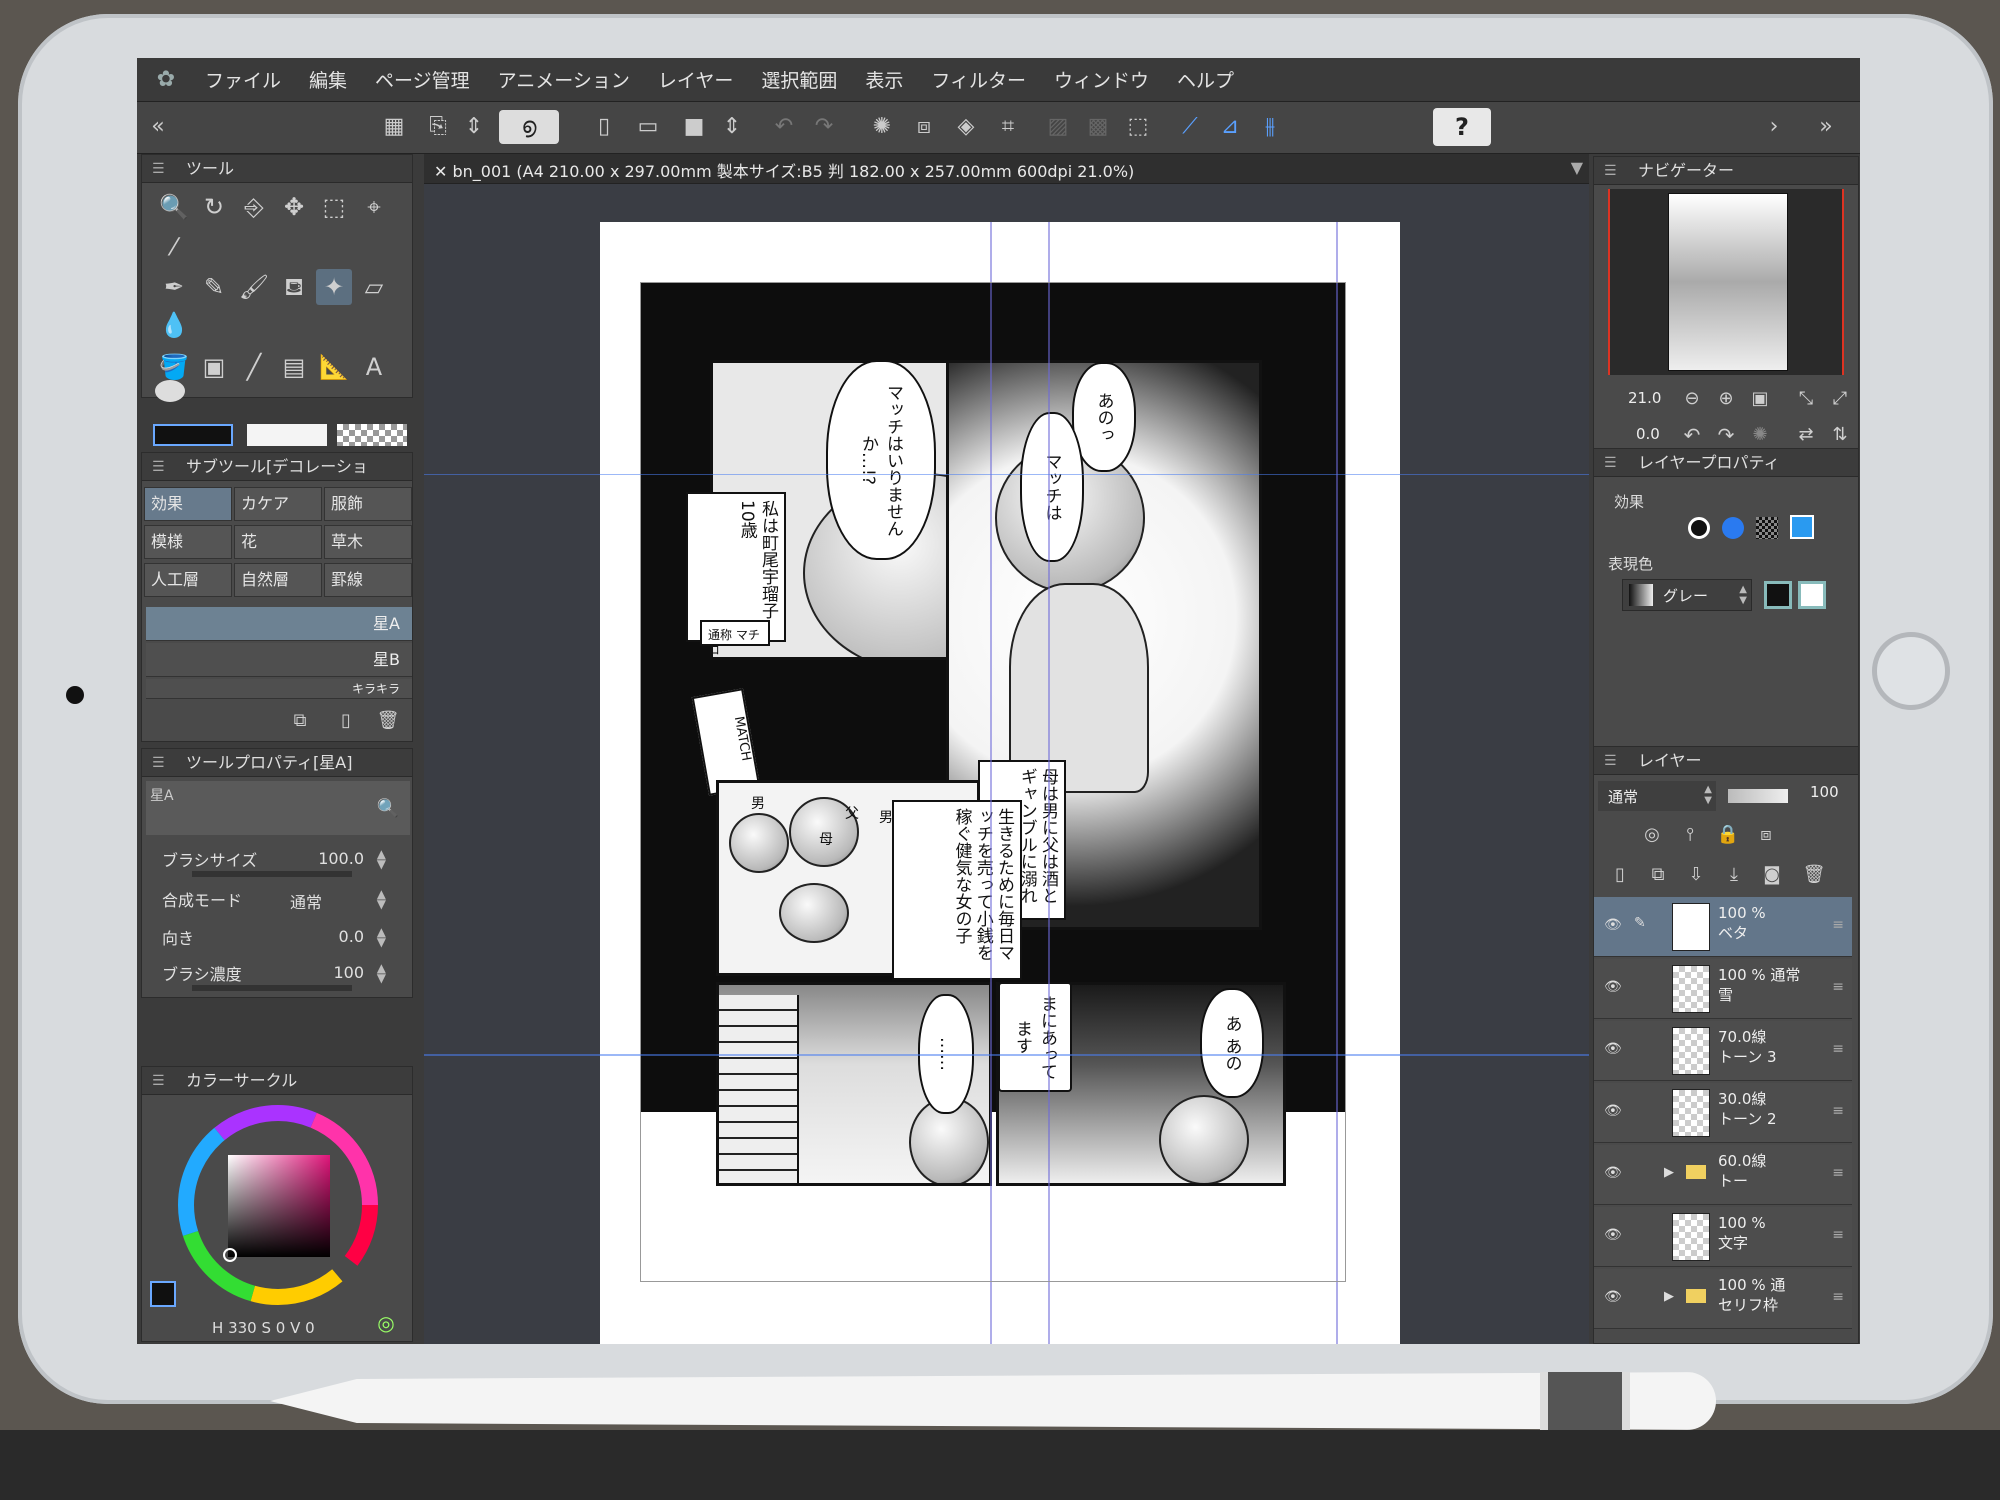  Describe the element at coordinates (1772, 875) in the screenshot. I see `layer-mask-icon: ◙` at that location.